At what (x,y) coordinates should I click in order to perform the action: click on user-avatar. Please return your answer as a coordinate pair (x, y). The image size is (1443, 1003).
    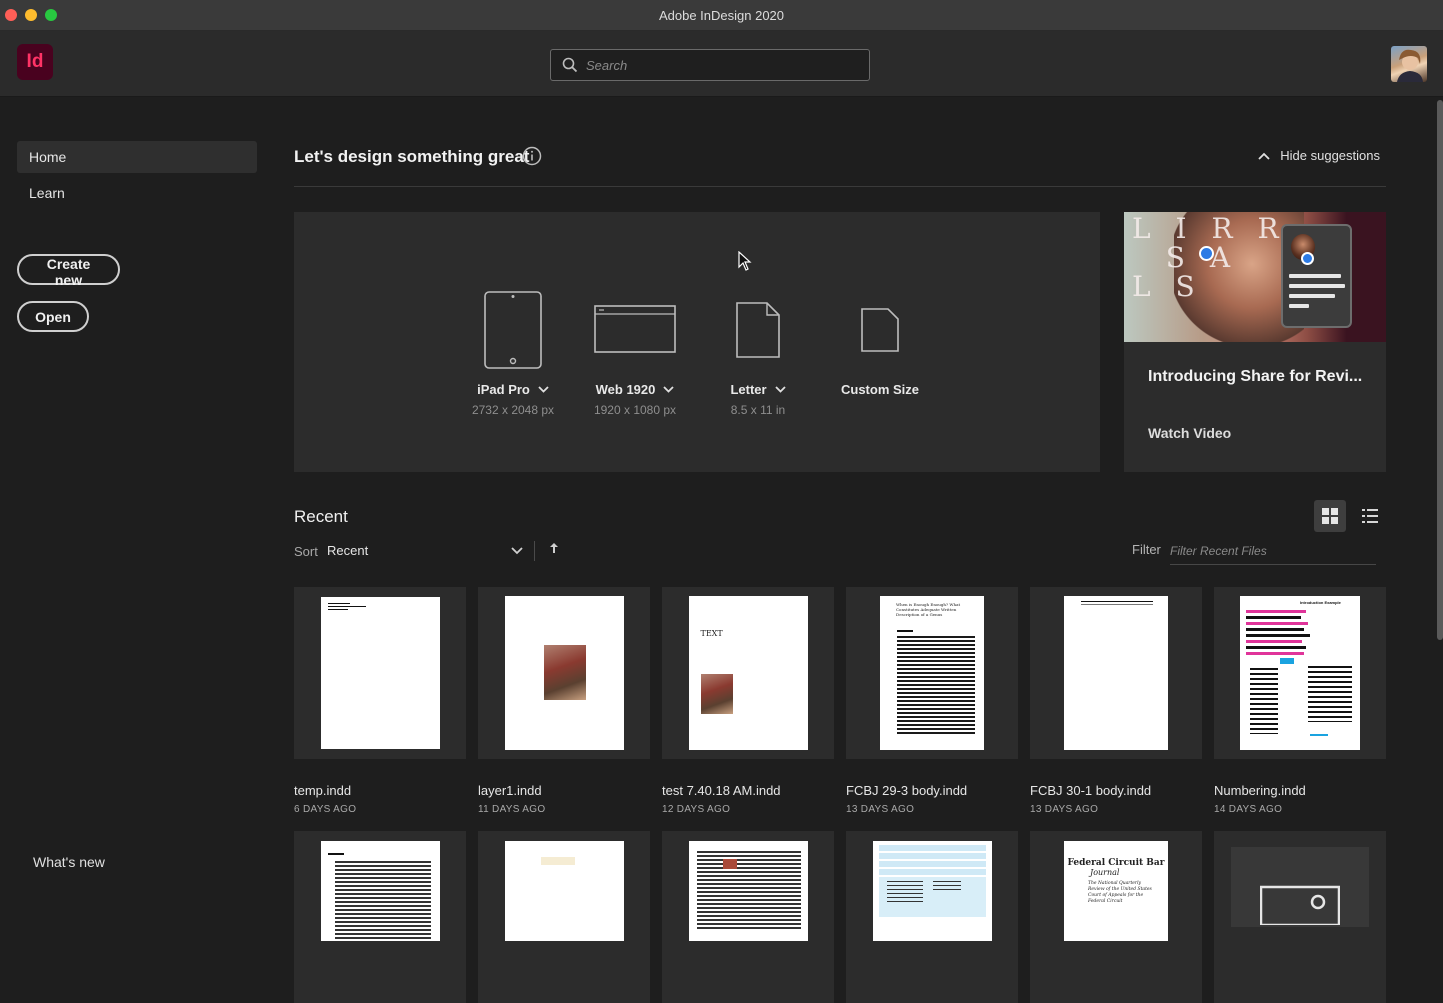
    Looking at the image, I should click on (1409, 64).